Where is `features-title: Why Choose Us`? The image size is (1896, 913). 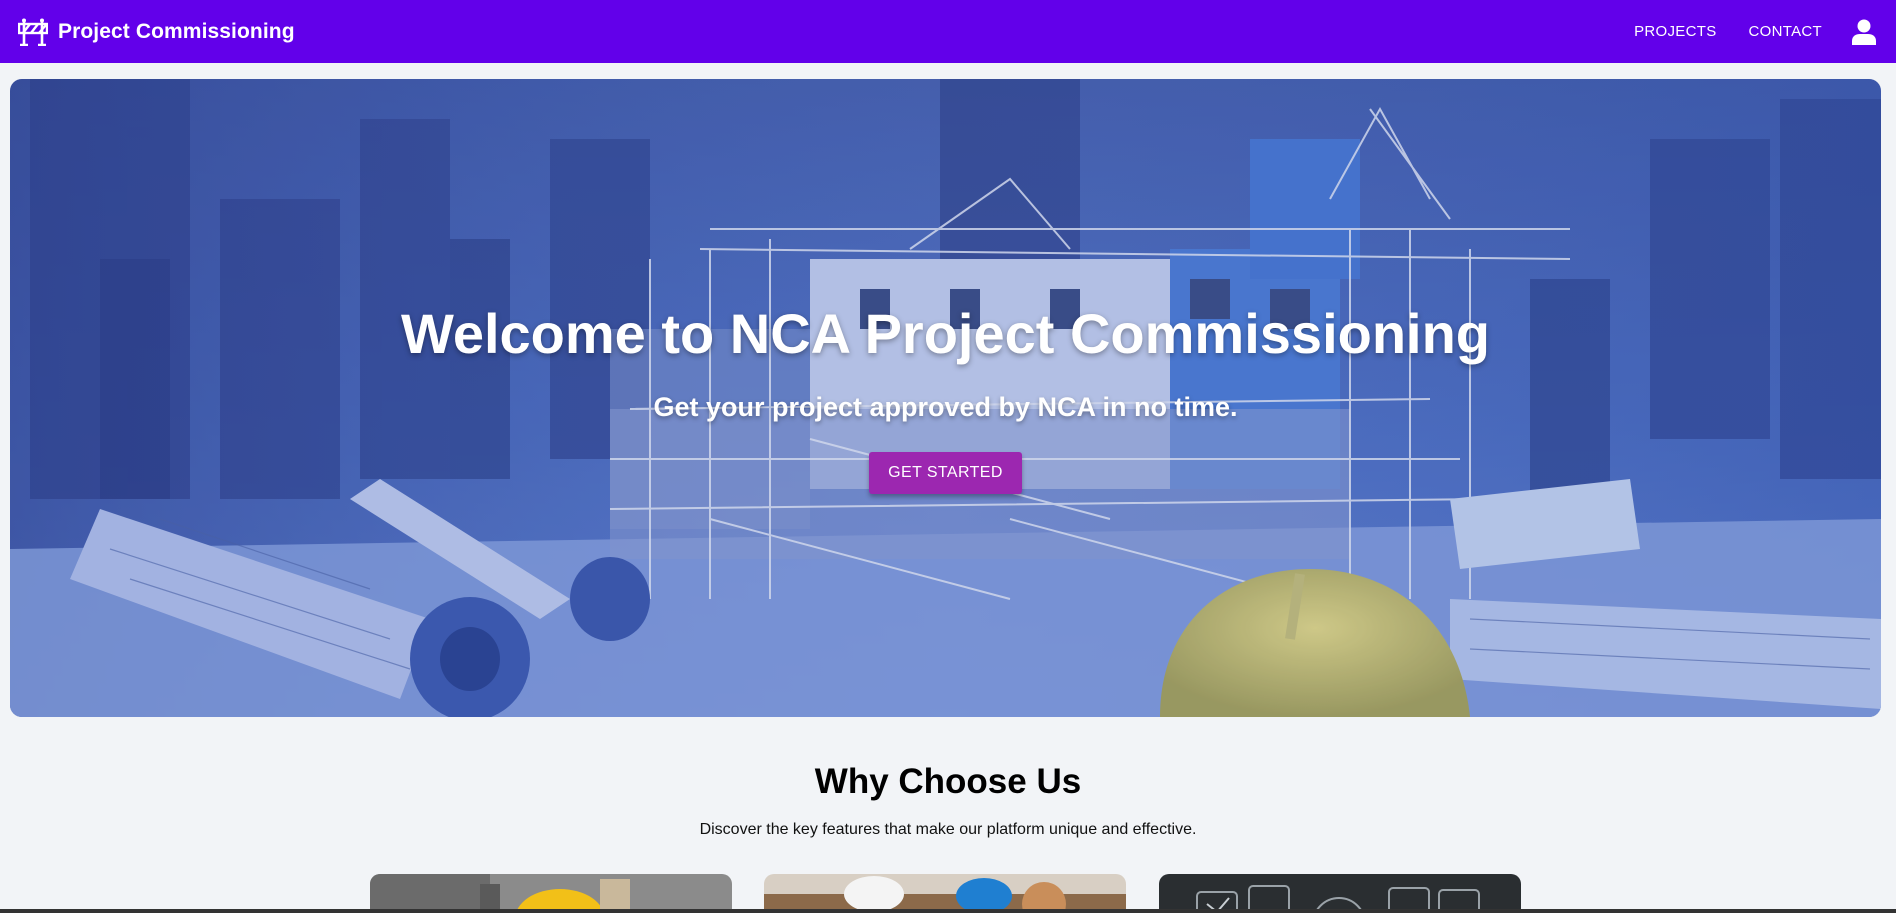
features-title: Why Choose Us is located at coordinates (948, 781).